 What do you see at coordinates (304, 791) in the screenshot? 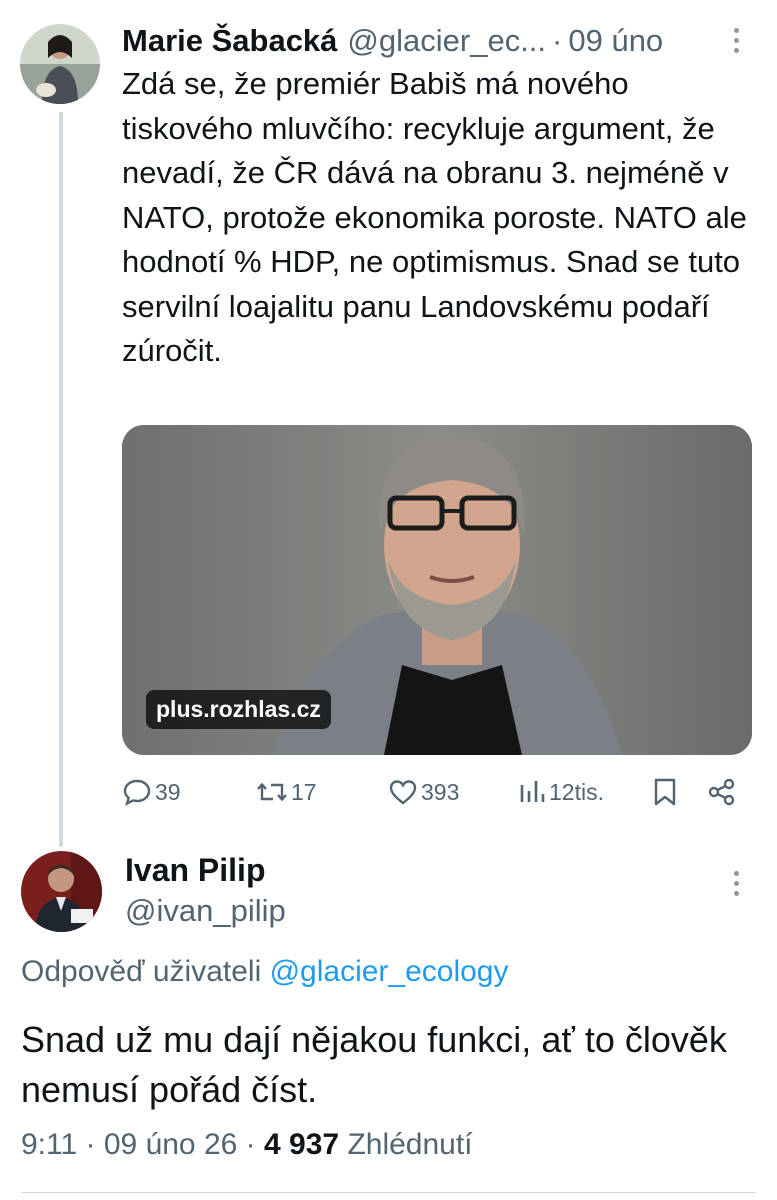
I see `repost-count: 17` at bounding box center [304, 791].